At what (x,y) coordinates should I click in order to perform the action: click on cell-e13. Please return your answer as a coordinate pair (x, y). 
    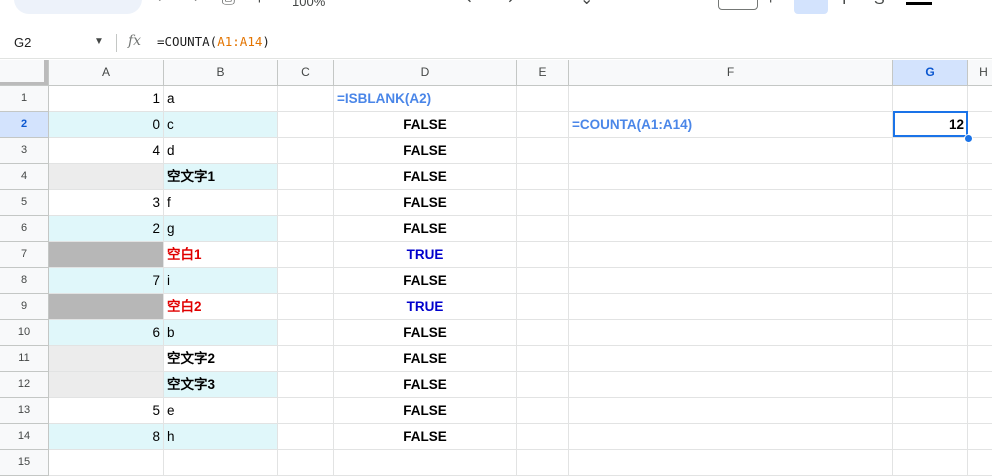
    Looking at the image, I should click on (543, 411).